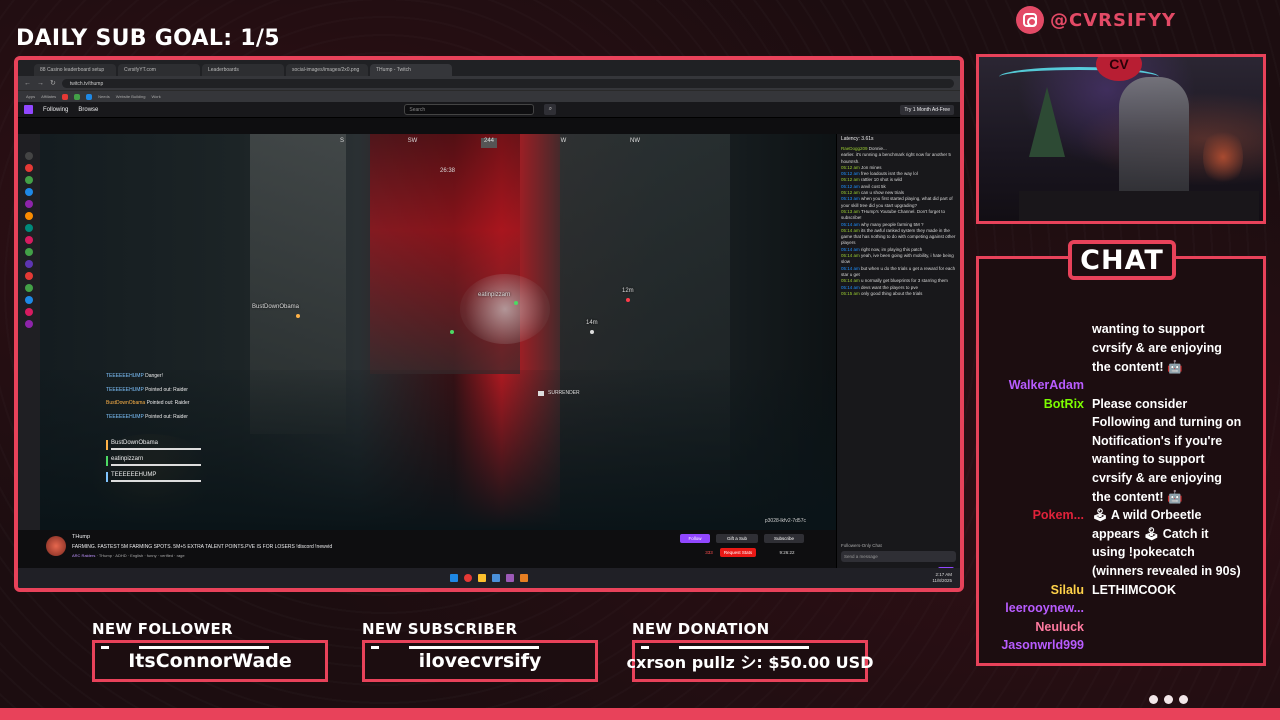 This screenshot has width=1280, height=720. What do you see at coordinates (88, 110) in the screenshot?
I see `nav-browse: Browse` at bounding box center [88, 110].